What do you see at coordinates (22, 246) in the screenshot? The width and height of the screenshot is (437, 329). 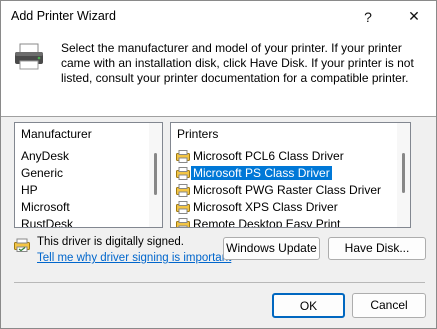 I see `signed-driver-icon` at bounding box center [22, 246].